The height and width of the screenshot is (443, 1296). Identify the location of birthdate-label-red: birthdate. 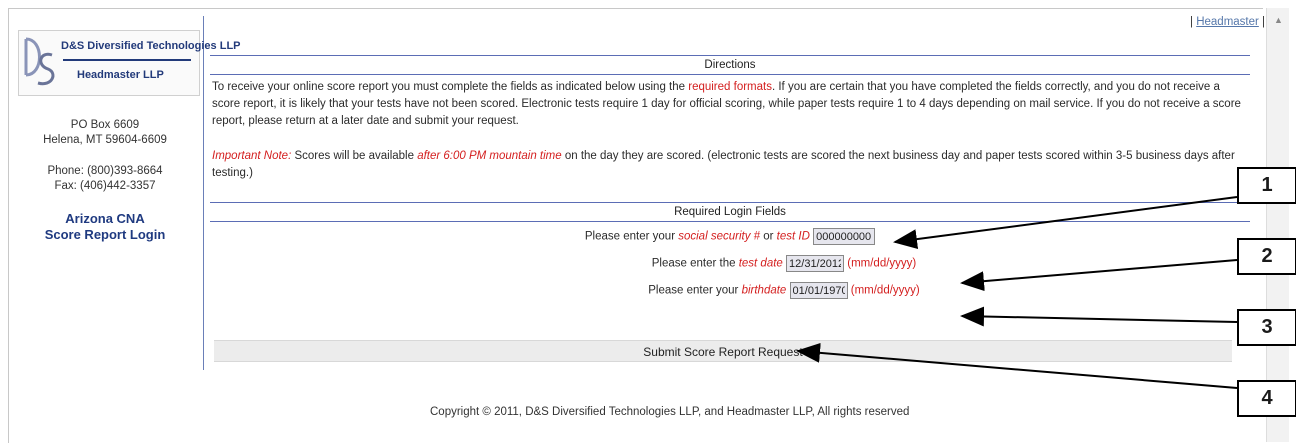
(764, 290).